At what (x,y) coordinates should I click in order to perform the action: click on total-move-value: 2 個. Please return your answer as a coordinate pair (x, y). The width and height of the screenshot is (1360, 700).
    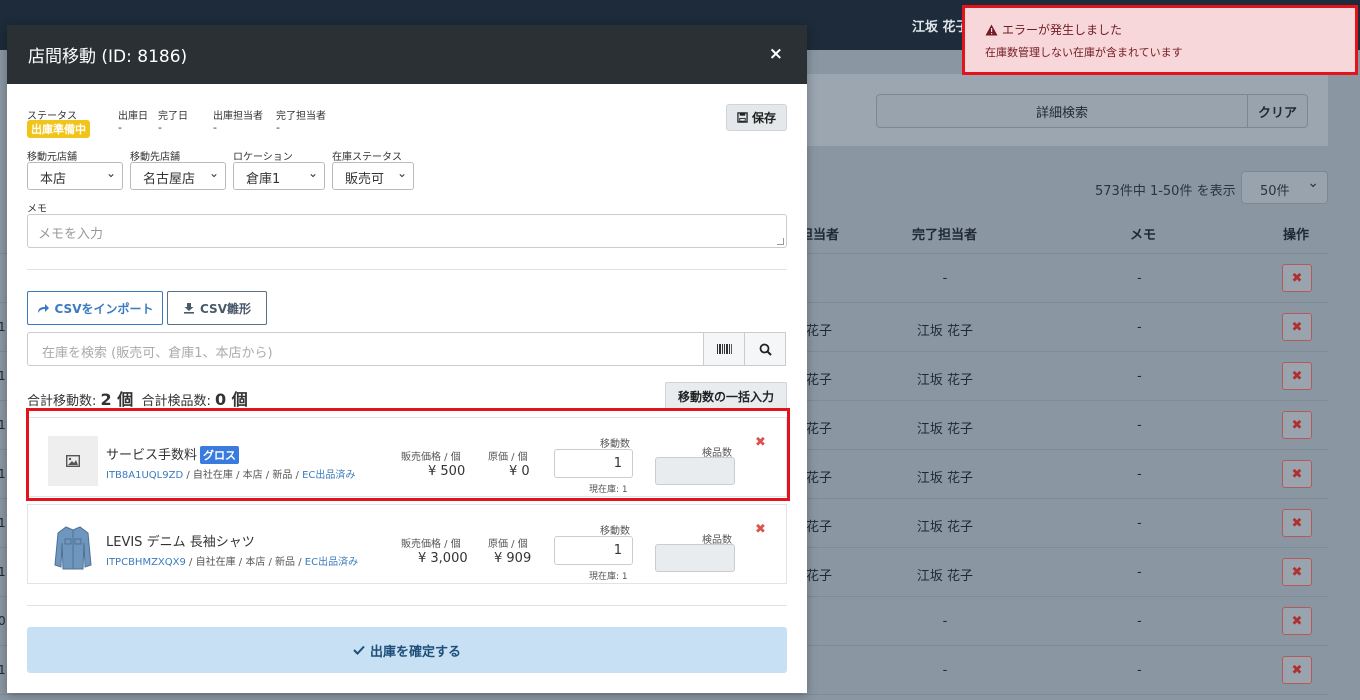
    Looking at the image, I should click on (117, 399).